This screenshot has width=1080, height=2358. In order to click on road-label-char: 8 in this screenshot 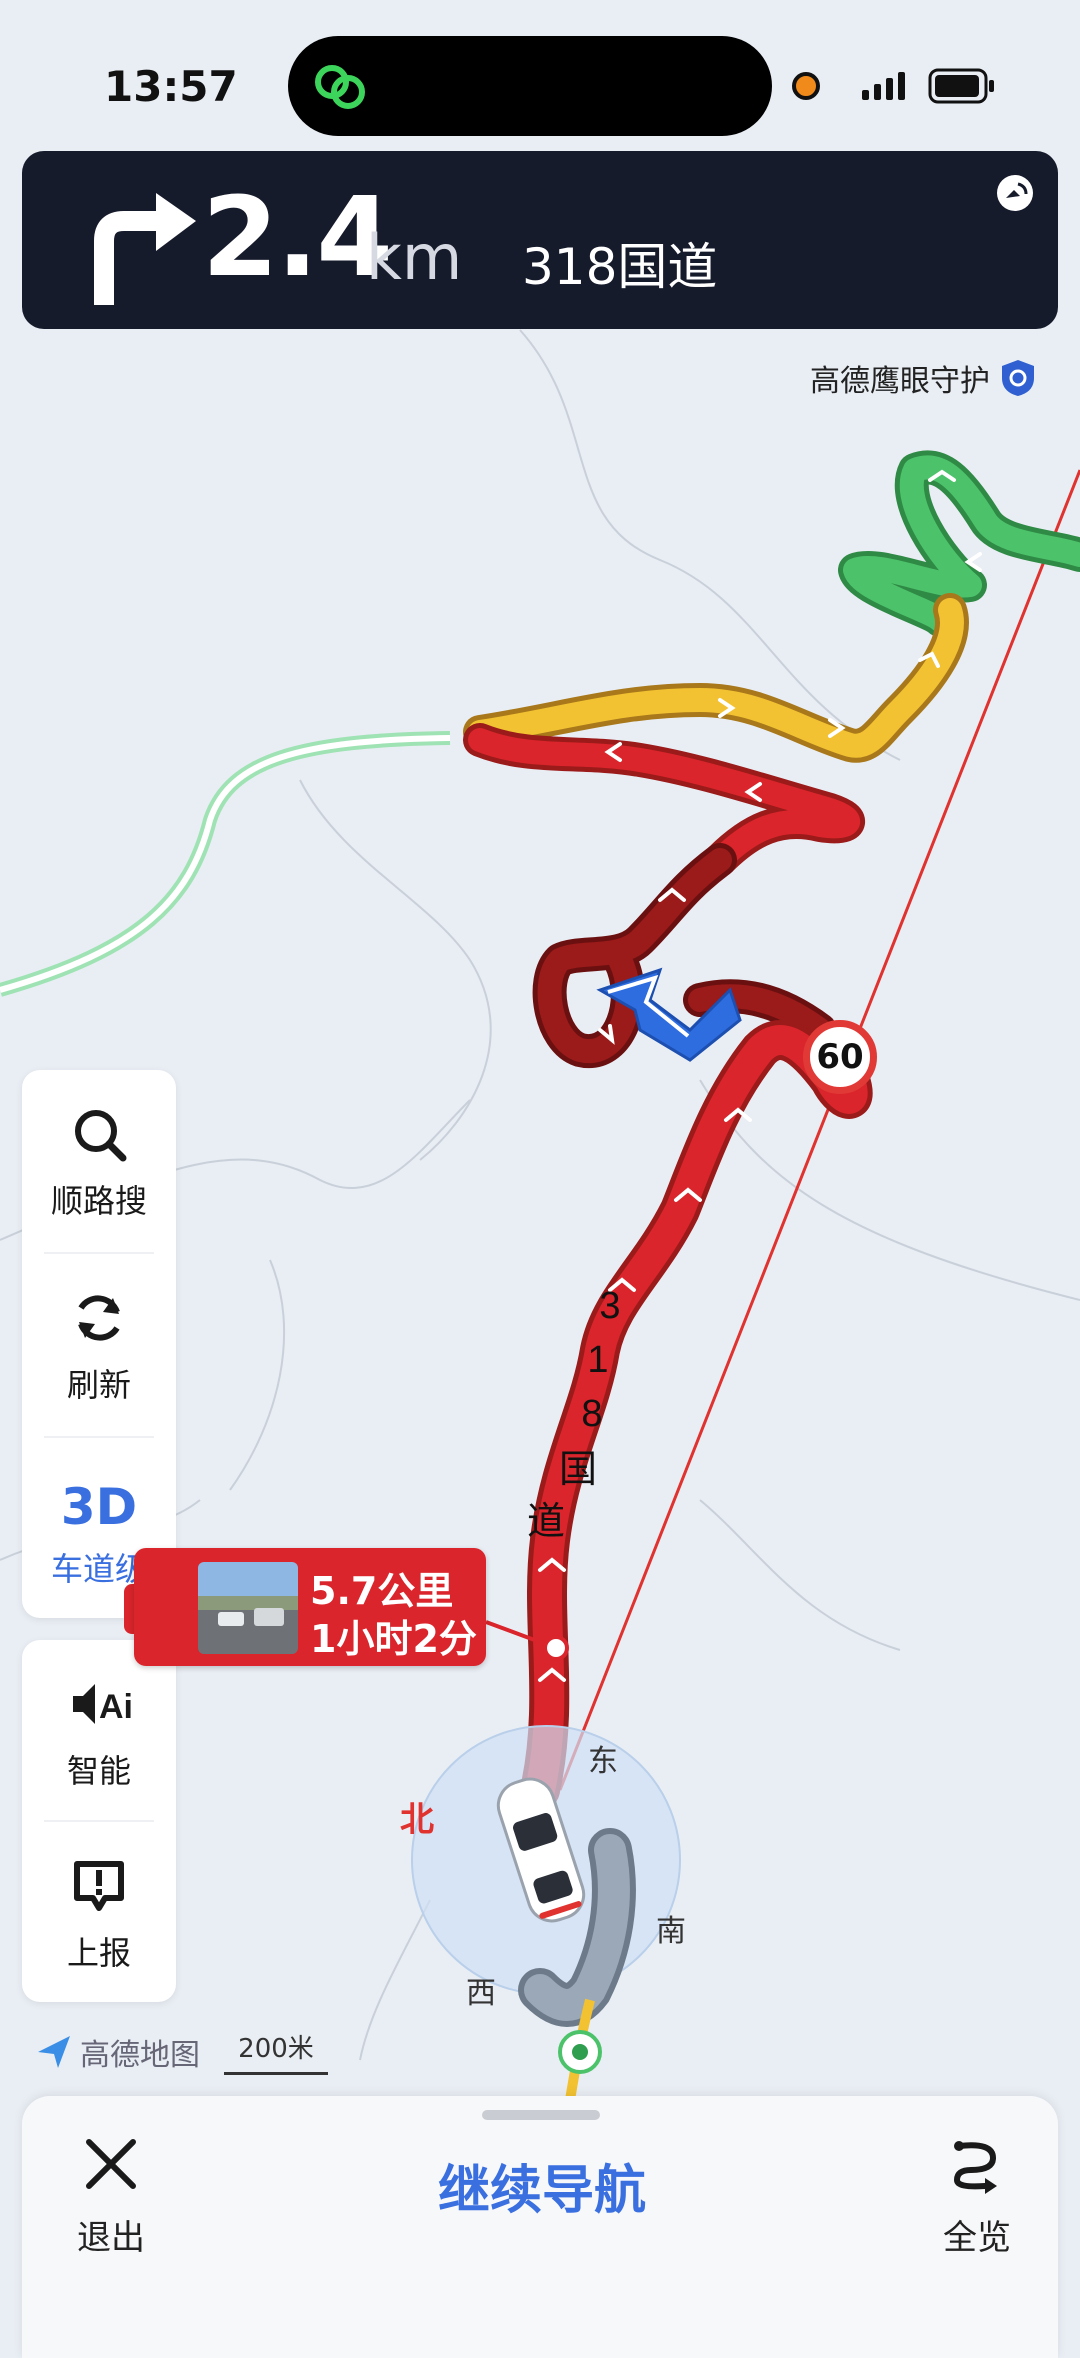, I will do `click(591, 1414)`.